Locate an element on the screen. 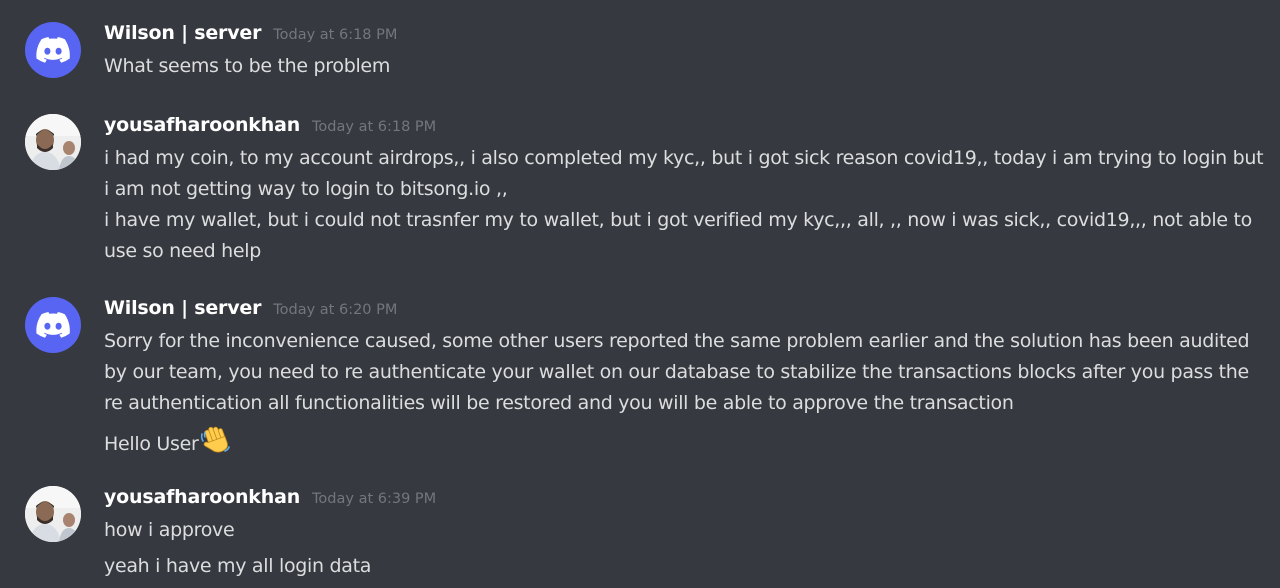 This screenshot has height=588, width=1280. message-line: What seems to be the problem is located at coordinates (247, 66).